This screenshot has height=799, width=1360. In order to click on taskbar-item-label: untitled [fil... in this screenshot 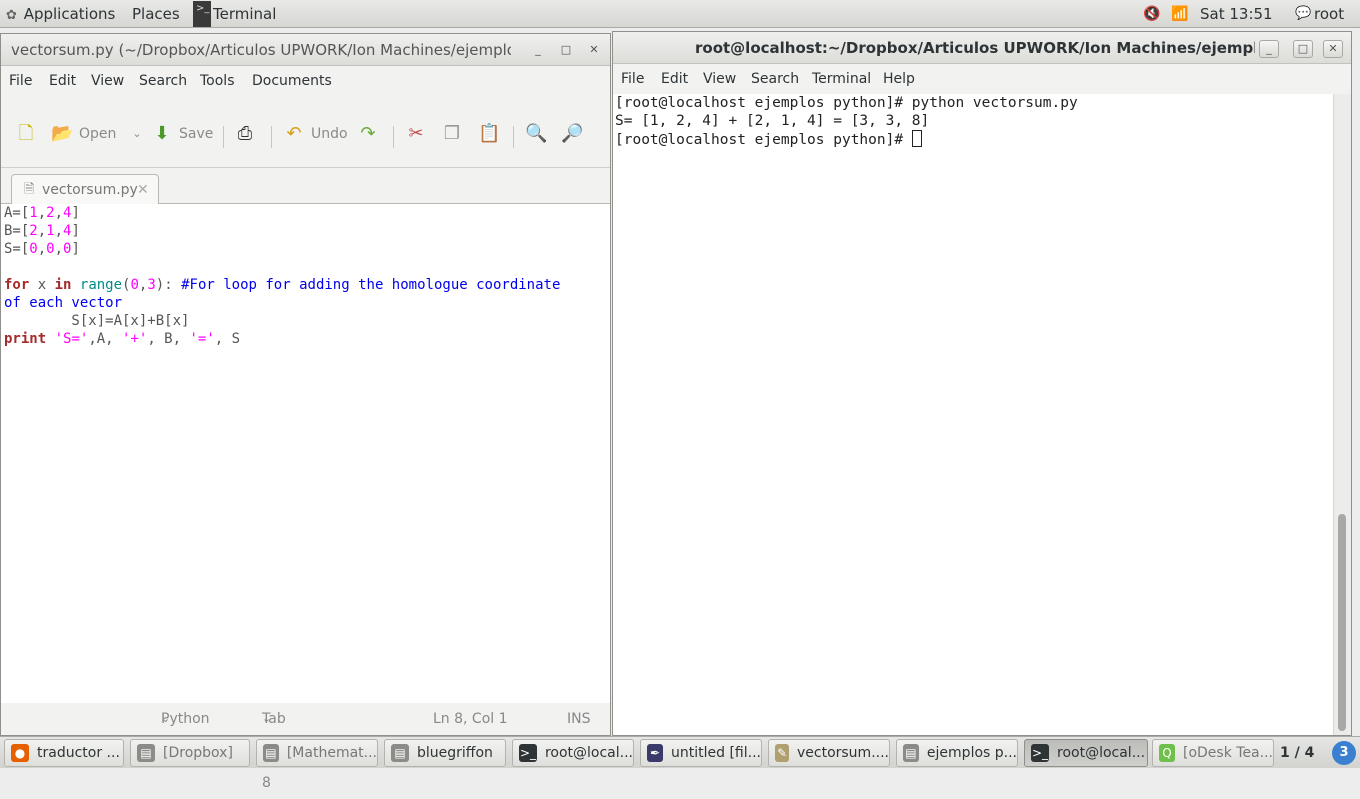, I will do `click(716, 753)`.